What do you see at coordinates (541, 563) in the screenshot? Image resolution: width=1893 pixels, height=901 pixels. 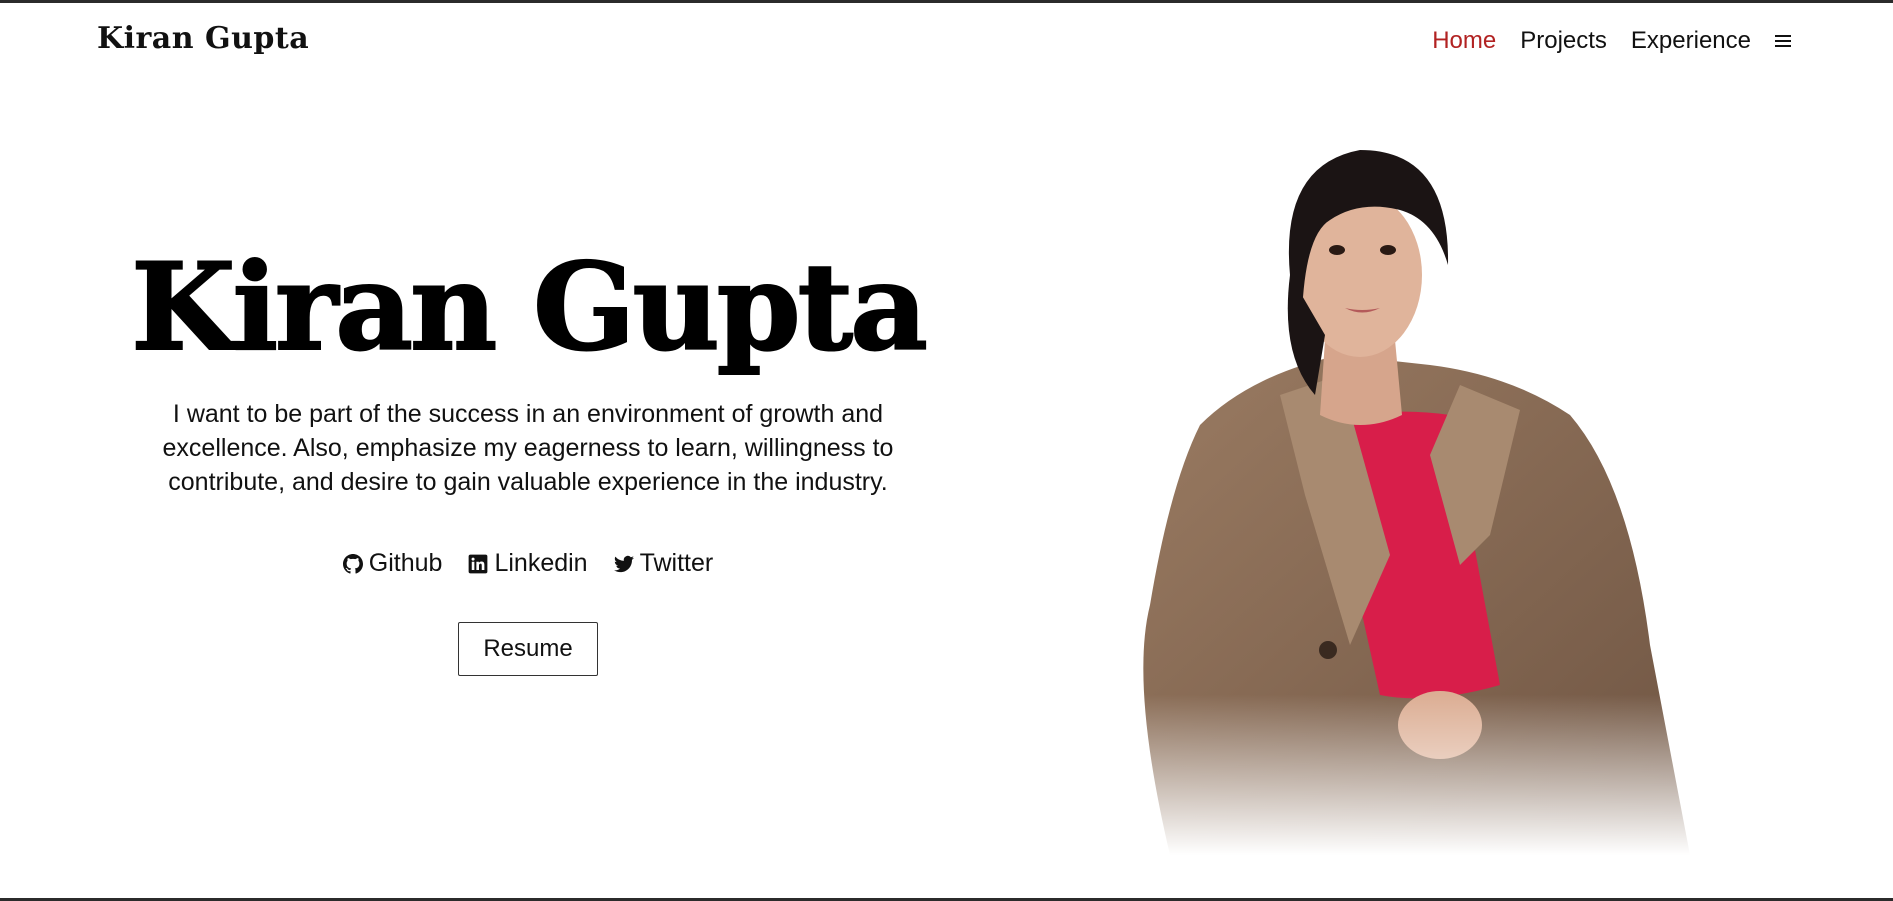 I see `linkedin-label: Linkedin` at bounding box center [541, 563].